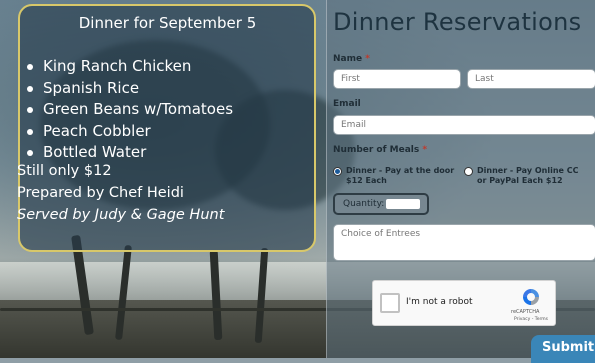 Image resolution: width=595 pixels, height=363 pixels. I want to click on email-placeholder: Email, so click(353, 125).